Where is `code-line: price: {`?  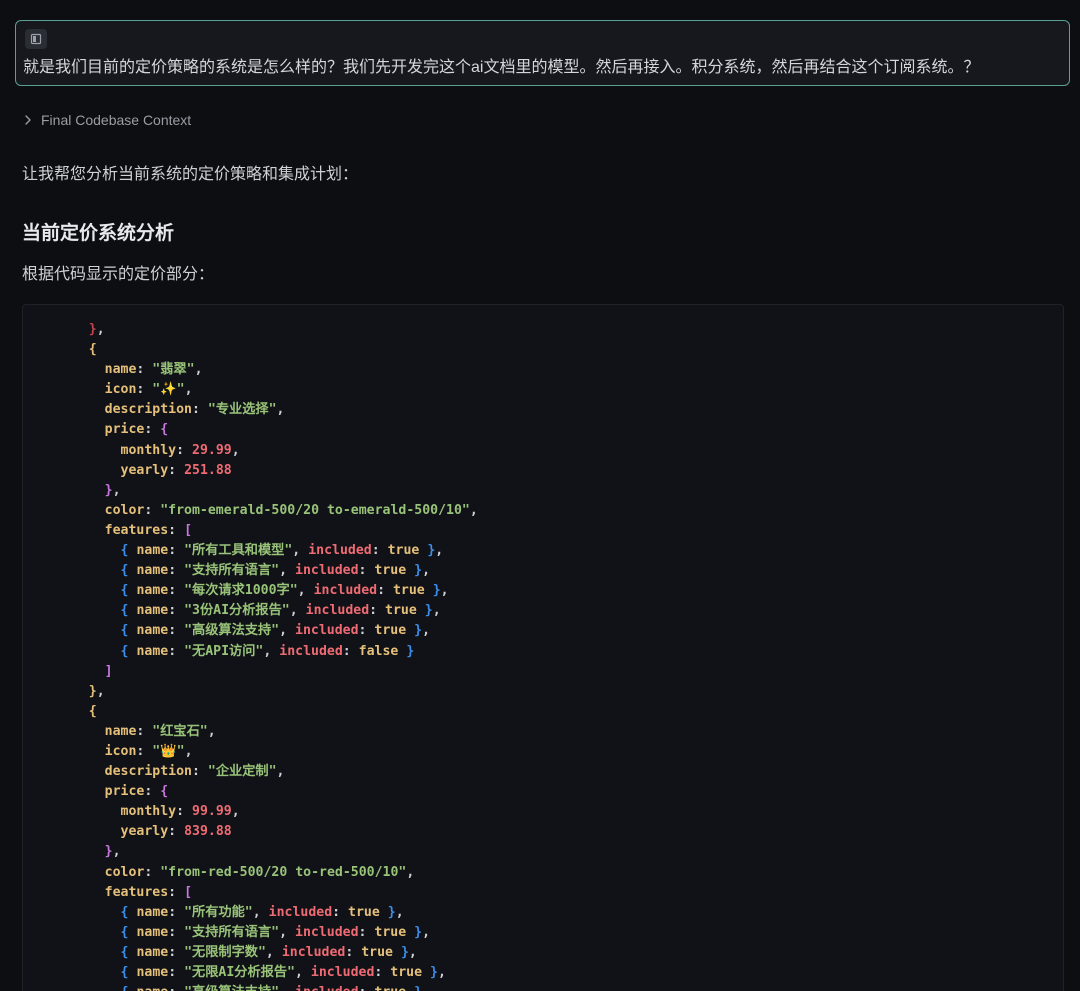
code-line: price: { is located at coordinates (267, 792).